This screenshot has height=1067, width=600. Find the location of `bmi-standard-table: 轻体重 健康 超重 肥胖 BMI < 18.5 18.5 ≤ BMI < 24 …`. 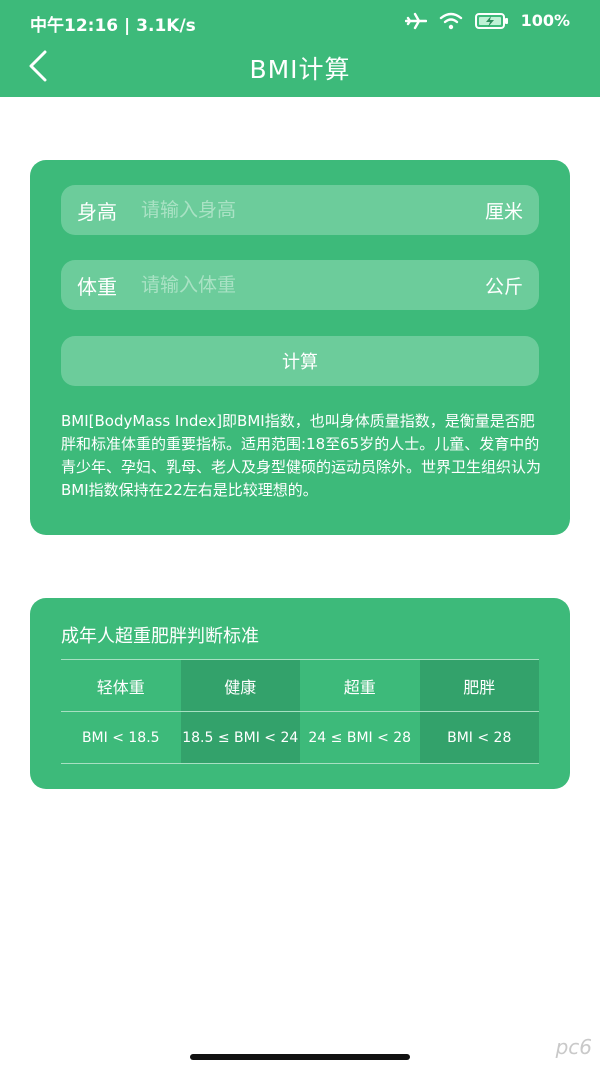

bmi-standard-table: 轻体重 健康 超重 肥胖 BMI < 18.5 18.5 ≤ BMI < 24 … is located at coordinates (300, 711).